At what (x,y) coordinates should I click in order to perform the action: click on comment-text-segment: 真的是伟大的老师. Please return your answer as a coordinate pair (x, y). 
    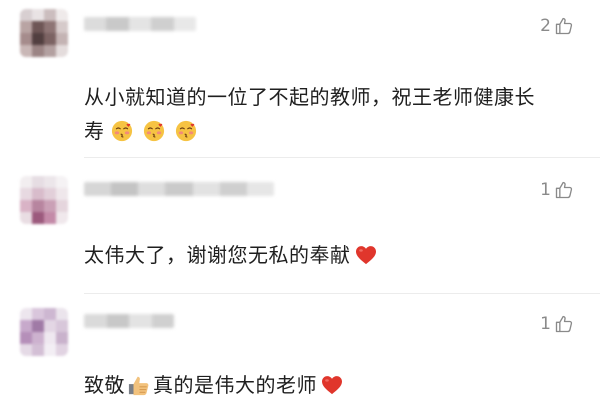
    Looking at the image, I should click on (235, 385).